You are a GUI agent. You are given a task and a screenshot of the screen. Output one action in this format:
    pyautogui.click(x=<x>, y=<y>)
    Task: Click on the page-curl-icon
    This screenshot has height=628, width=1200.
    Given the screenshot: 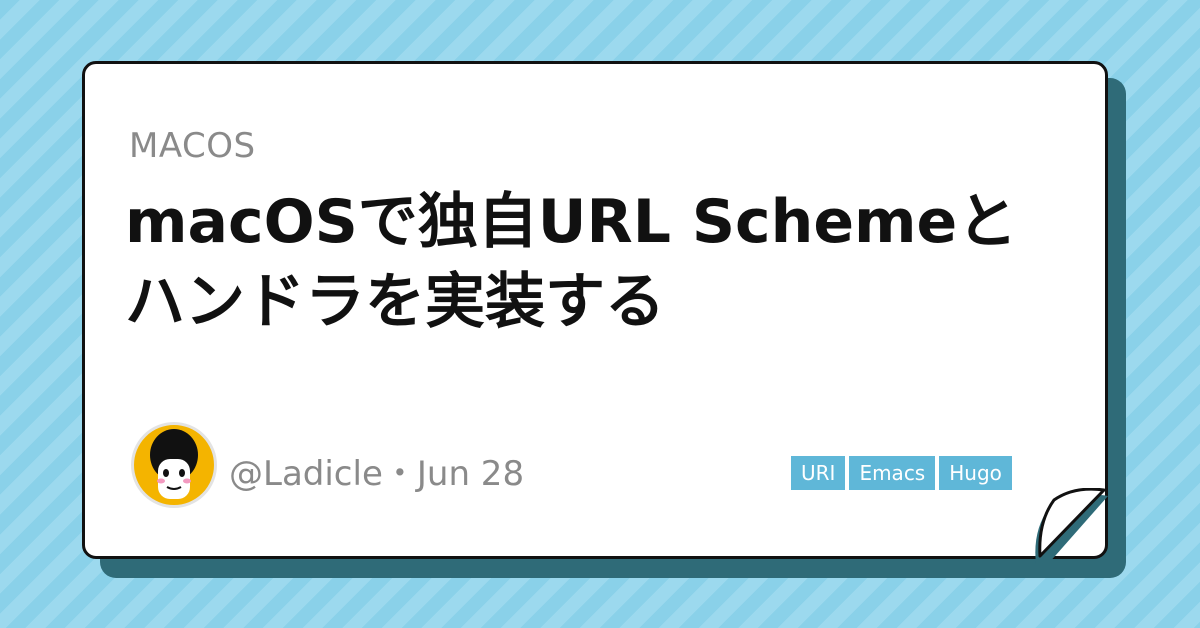 What is the action you would take?
    pyautogui.click(x=1071, y=526)
    